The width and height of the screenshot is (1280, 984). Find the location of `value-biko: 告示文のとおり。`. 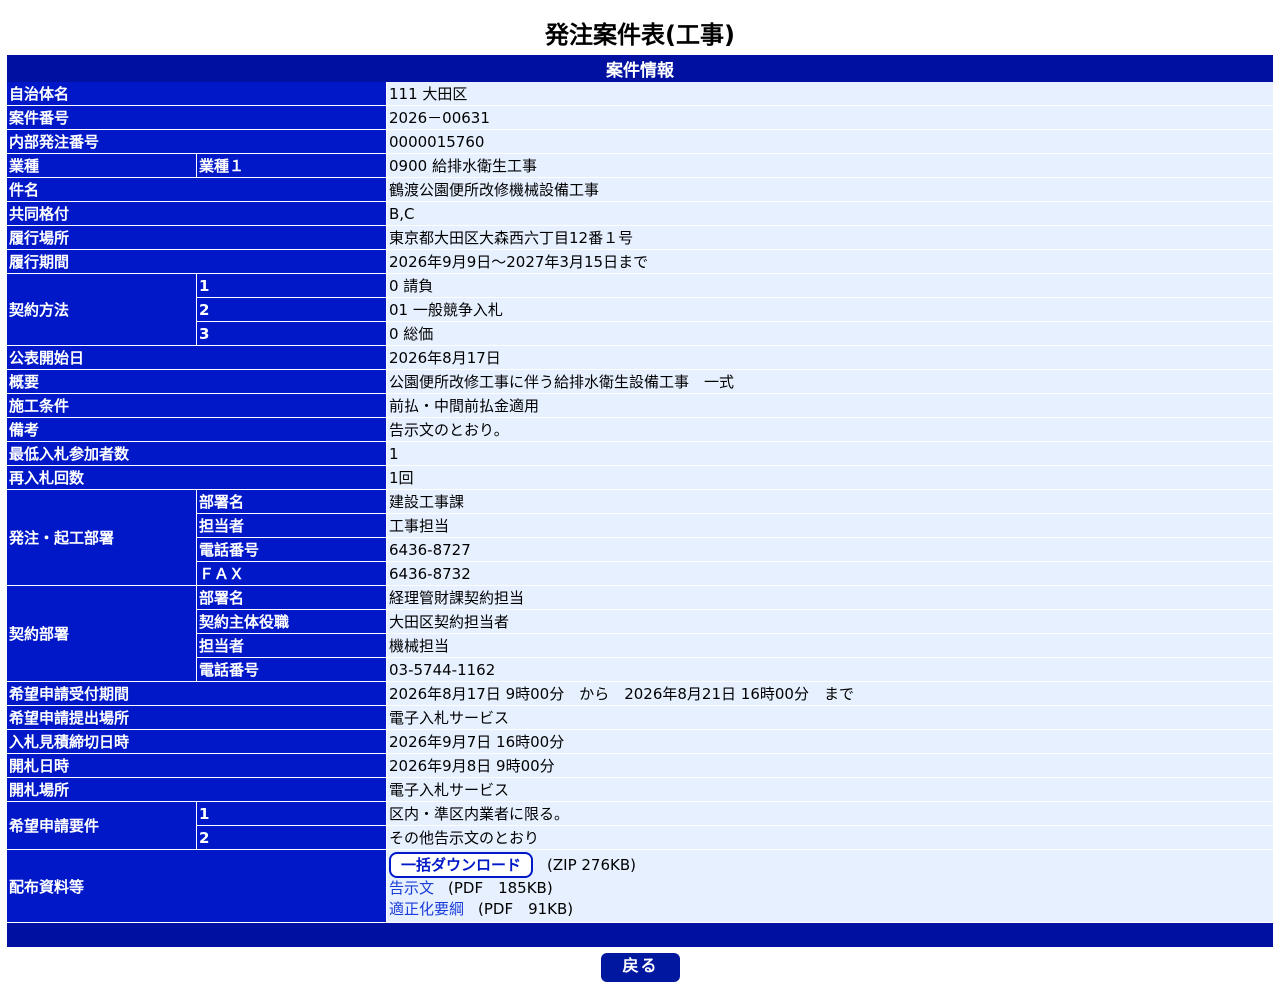

value-biko: 告示文のとおり。 is located at coordinates (830, 430).